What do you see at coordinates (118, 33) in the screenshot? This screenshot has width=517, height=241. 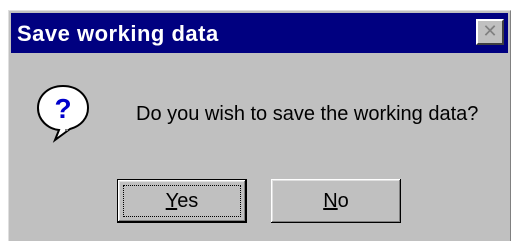 I see `dialog-title: Save working data` at bounding box center [118, 33].